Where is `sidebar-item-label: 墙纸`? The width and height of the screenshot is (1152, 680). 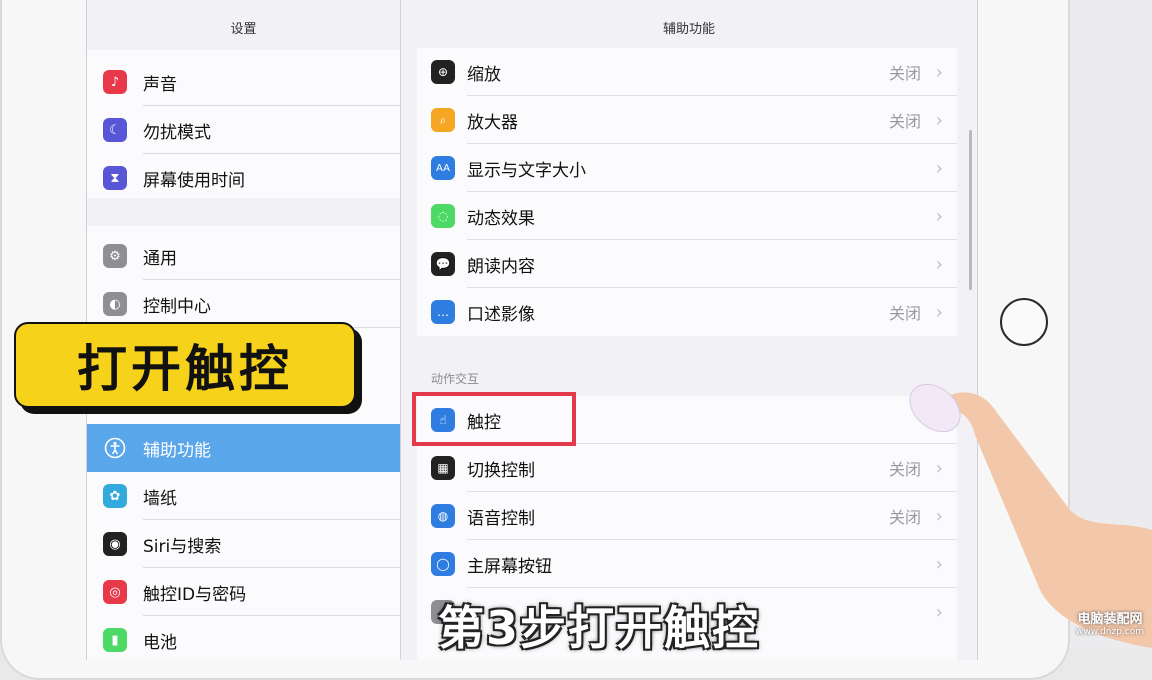
sidebar-item-label: 墙纸 is located at coordinates (160, 498).